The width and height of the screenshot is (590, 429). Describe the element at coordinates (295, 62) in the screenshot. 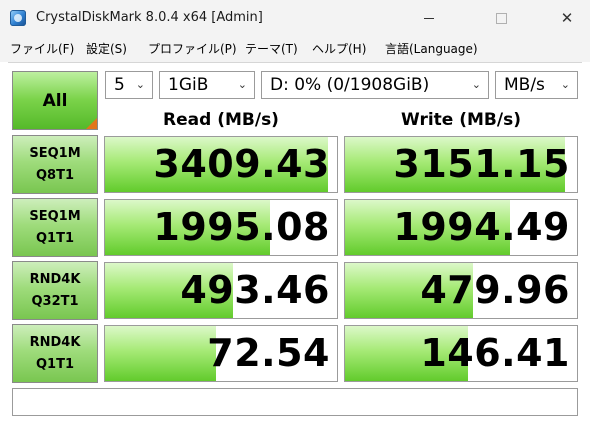

I see `divider` at that location.